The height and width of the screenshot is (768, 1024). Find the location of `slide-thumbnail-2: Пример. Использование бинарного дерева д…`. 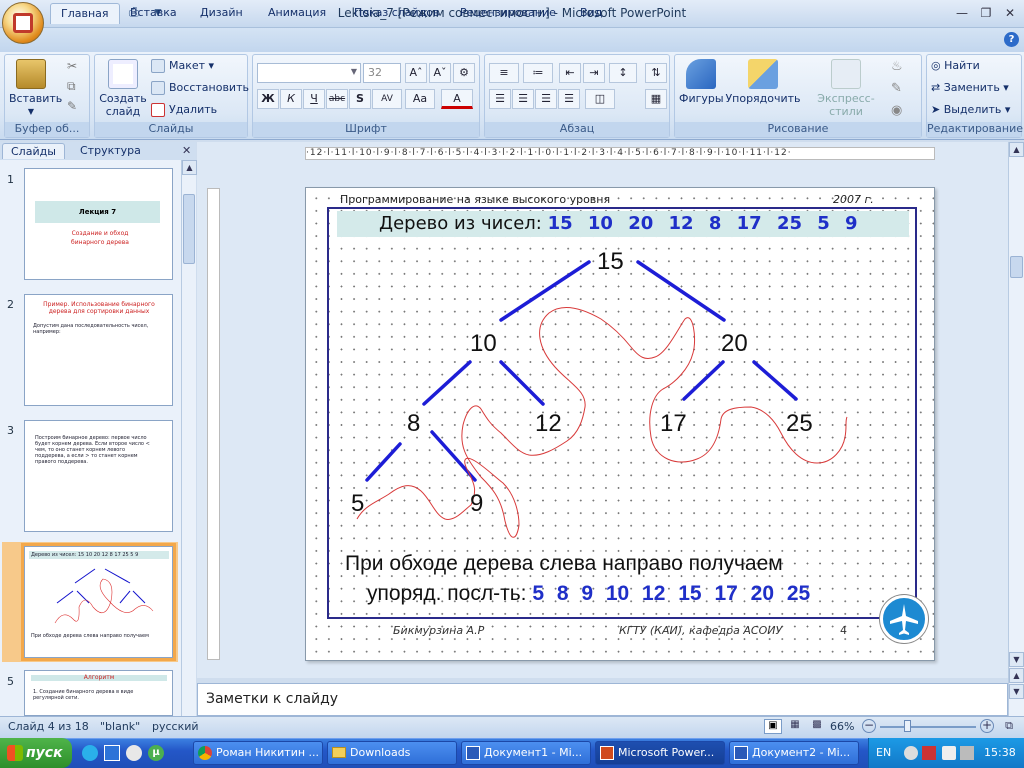

slide-thumbnail-2: Пример. Использование бинарного дерева д… is located at coordinates (98, 350).